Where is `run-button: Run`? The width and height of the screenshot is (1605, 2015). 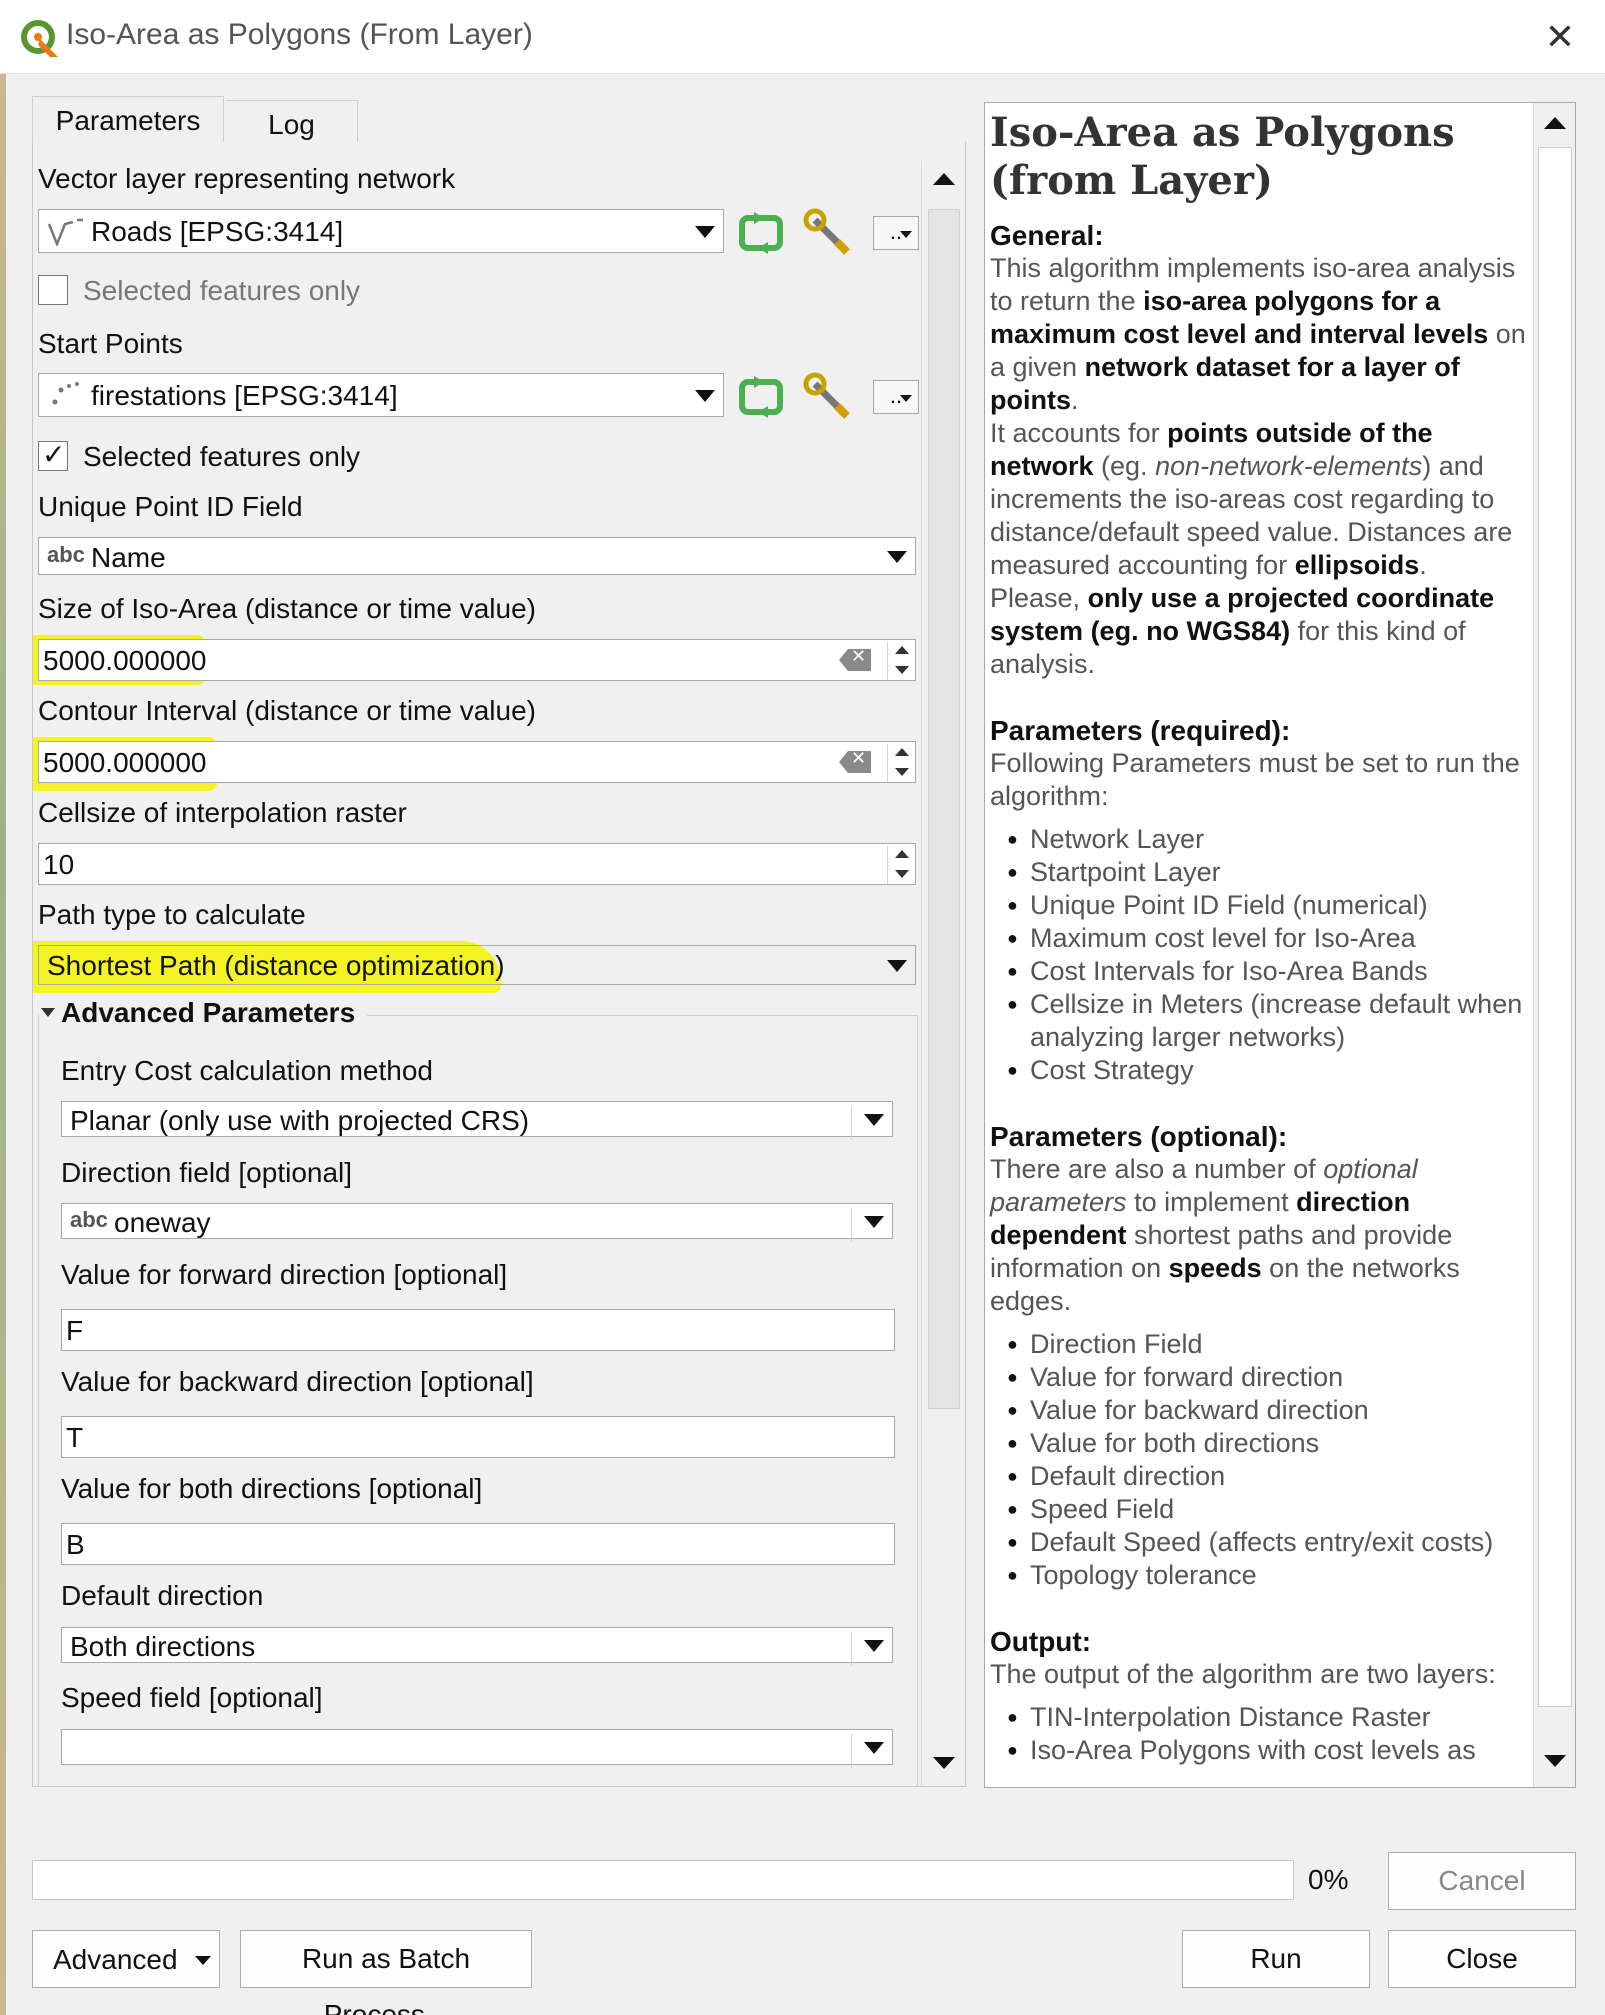
run-button: Run is located at coordinates (1276, 1959).